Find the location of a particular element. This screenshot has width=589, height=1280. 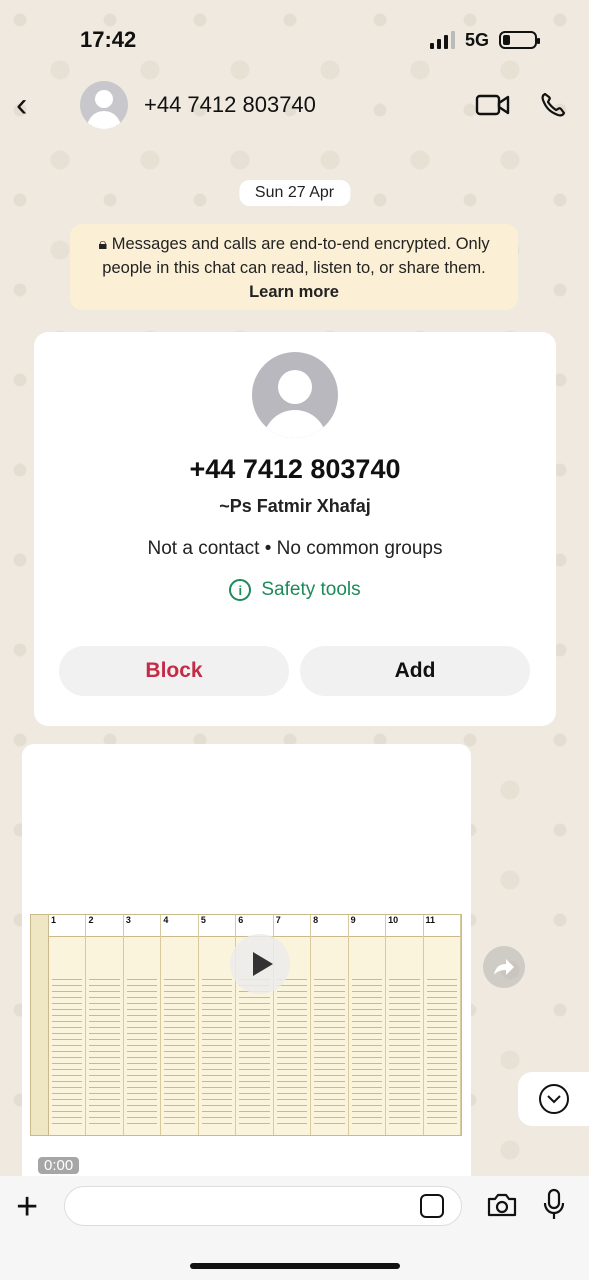

learn-more-link: Learn more is located at coordinates (294, 292).